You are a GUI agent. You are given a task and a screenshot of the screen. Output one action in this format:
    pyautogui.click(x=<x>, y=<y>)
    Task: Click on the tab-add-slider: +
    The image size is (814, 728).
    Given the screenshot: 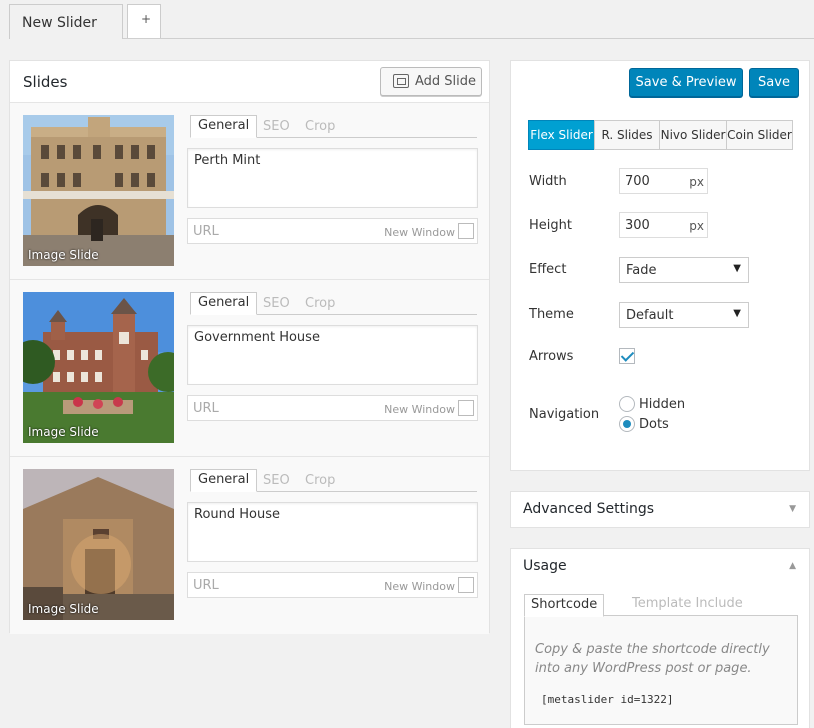 What is the action you would take?
    pyautogui.click(x=144, y=21)
    